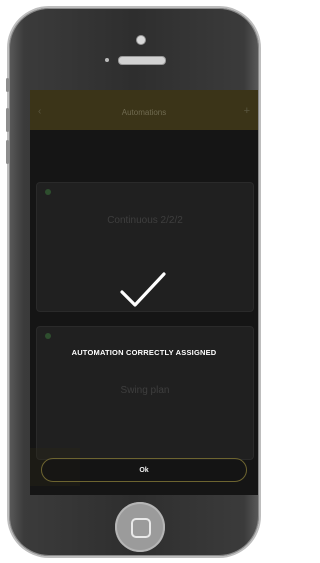 This screenshot has width=320, height=563. What do you see at coordinates (7, 85) in the screenshot?
I see `silent-switch` at bounding box center [7, 85].